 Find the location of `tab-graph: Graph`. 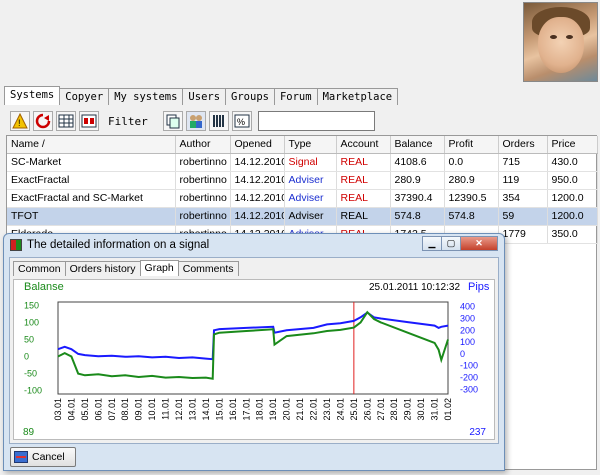

tab-graph: Graph is located at coordinates (159, 268).